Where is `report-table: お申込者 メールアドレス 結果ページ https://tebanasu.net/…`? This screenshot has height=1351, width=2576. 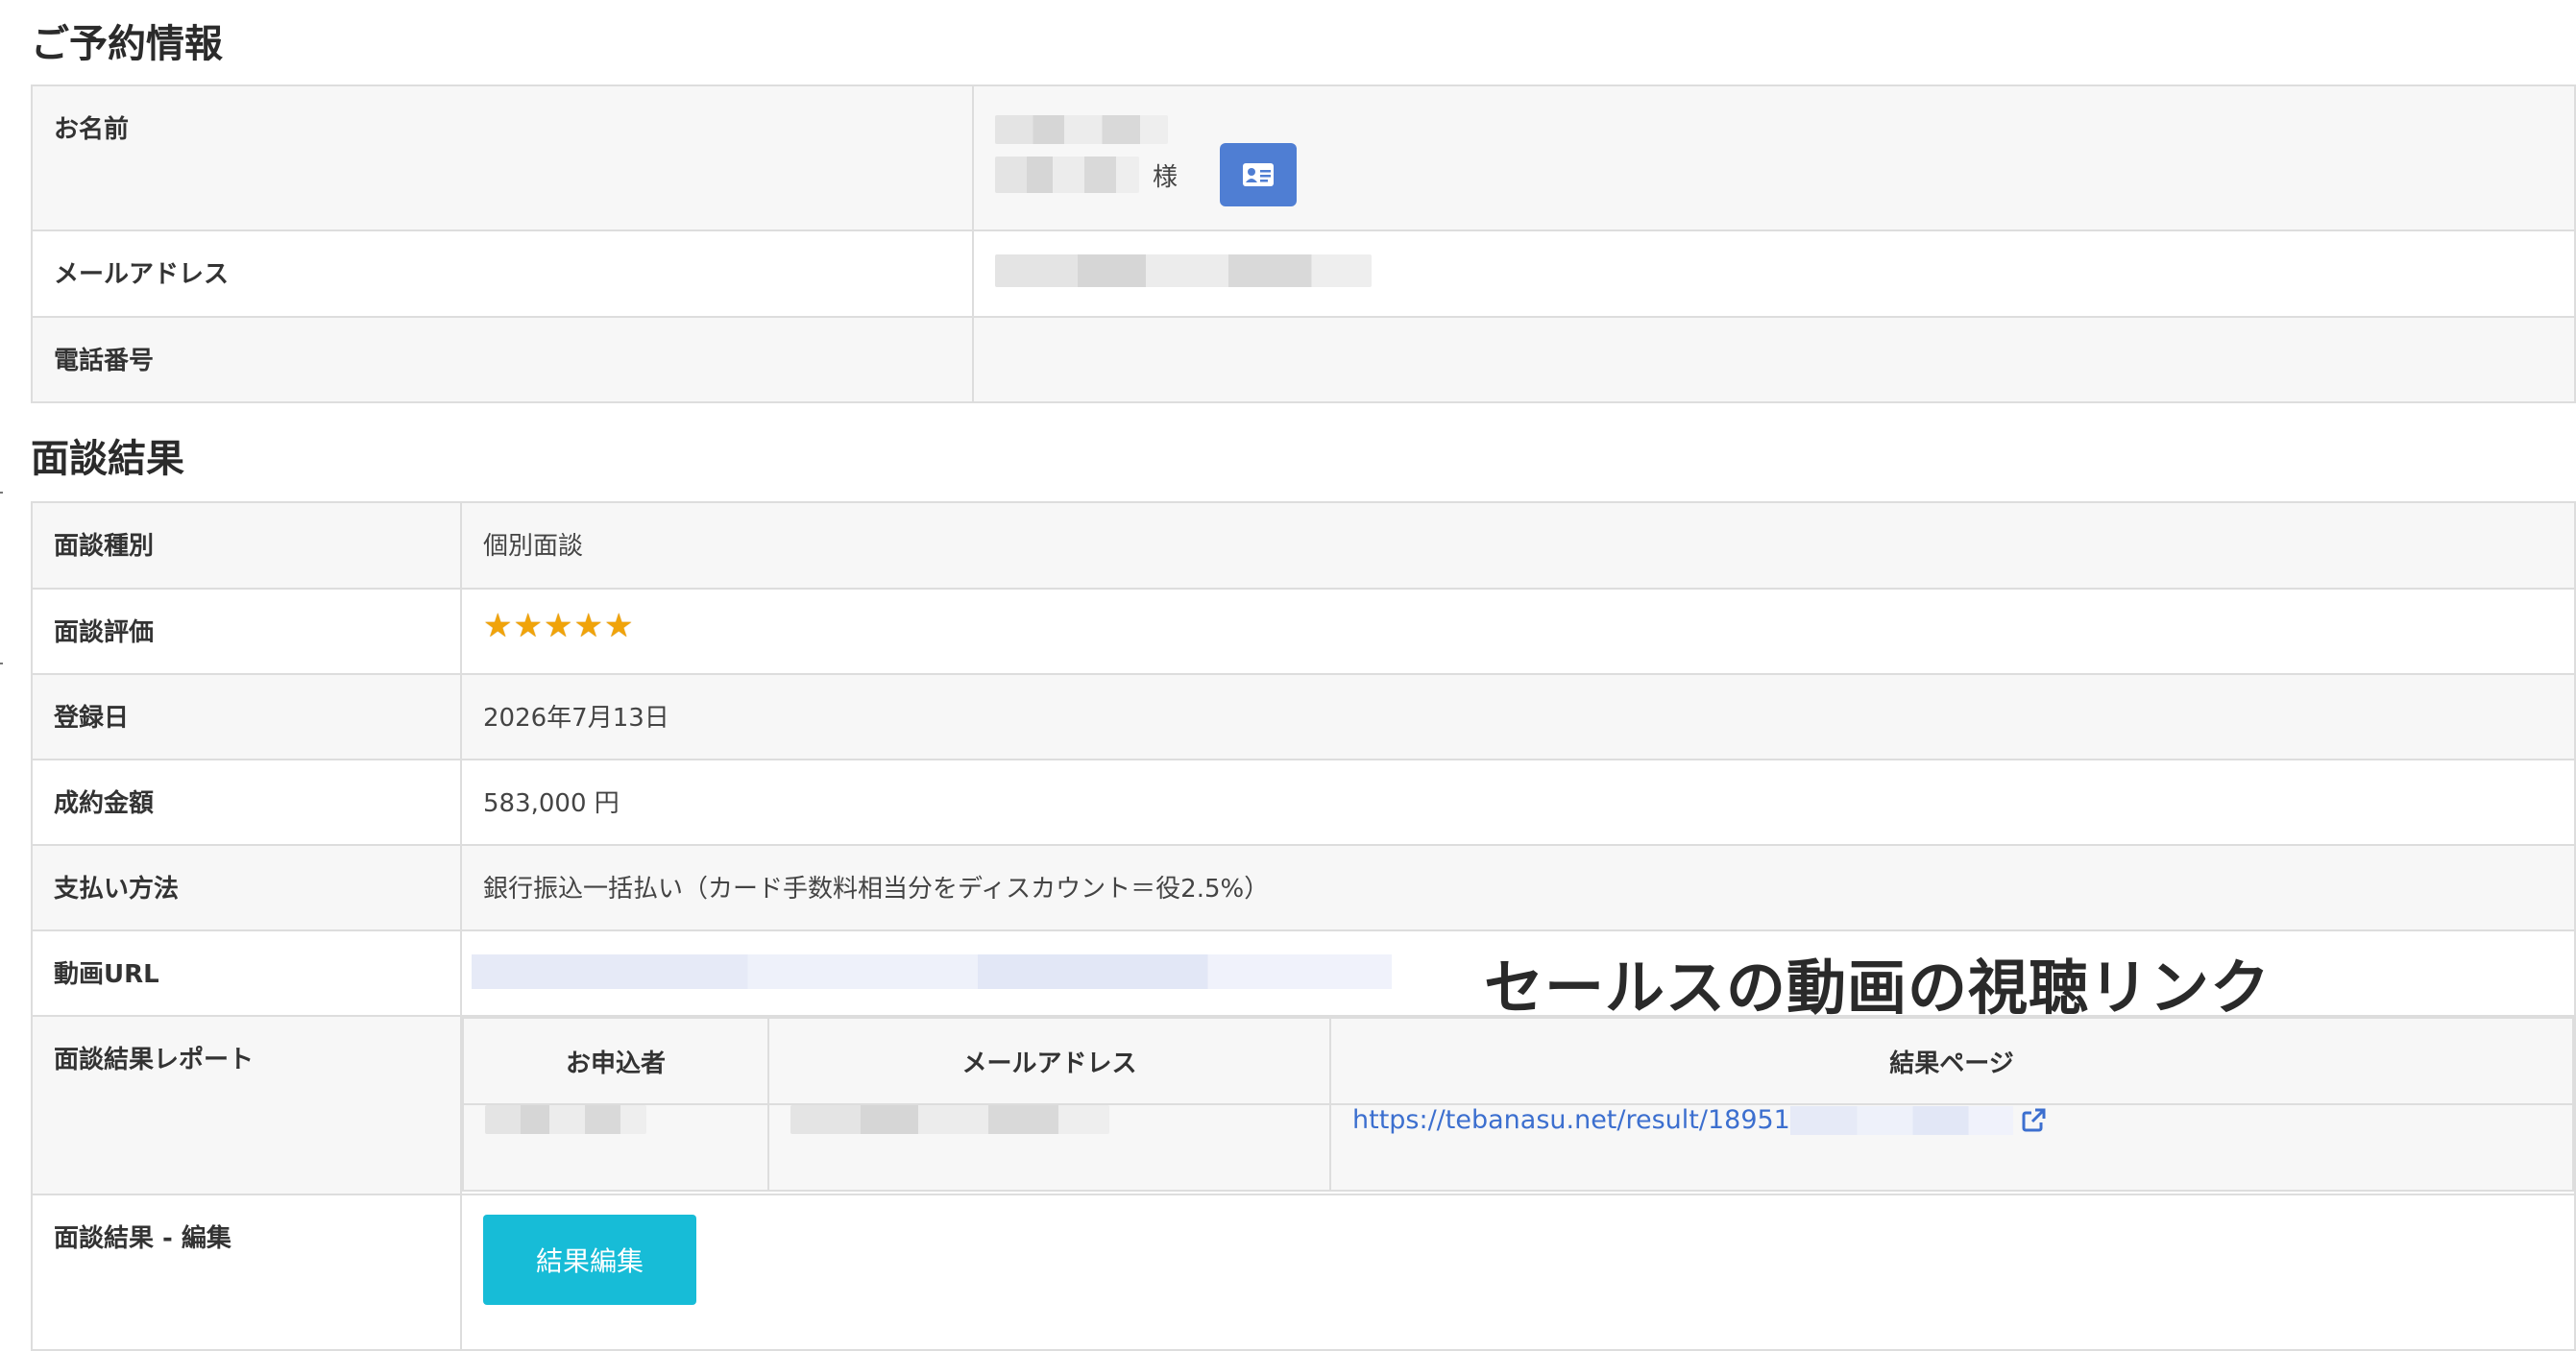
report-table: お申込者 メールアドレス 結果ページ https://tebanasu.net/… is located at coordinates (1518, 1104).